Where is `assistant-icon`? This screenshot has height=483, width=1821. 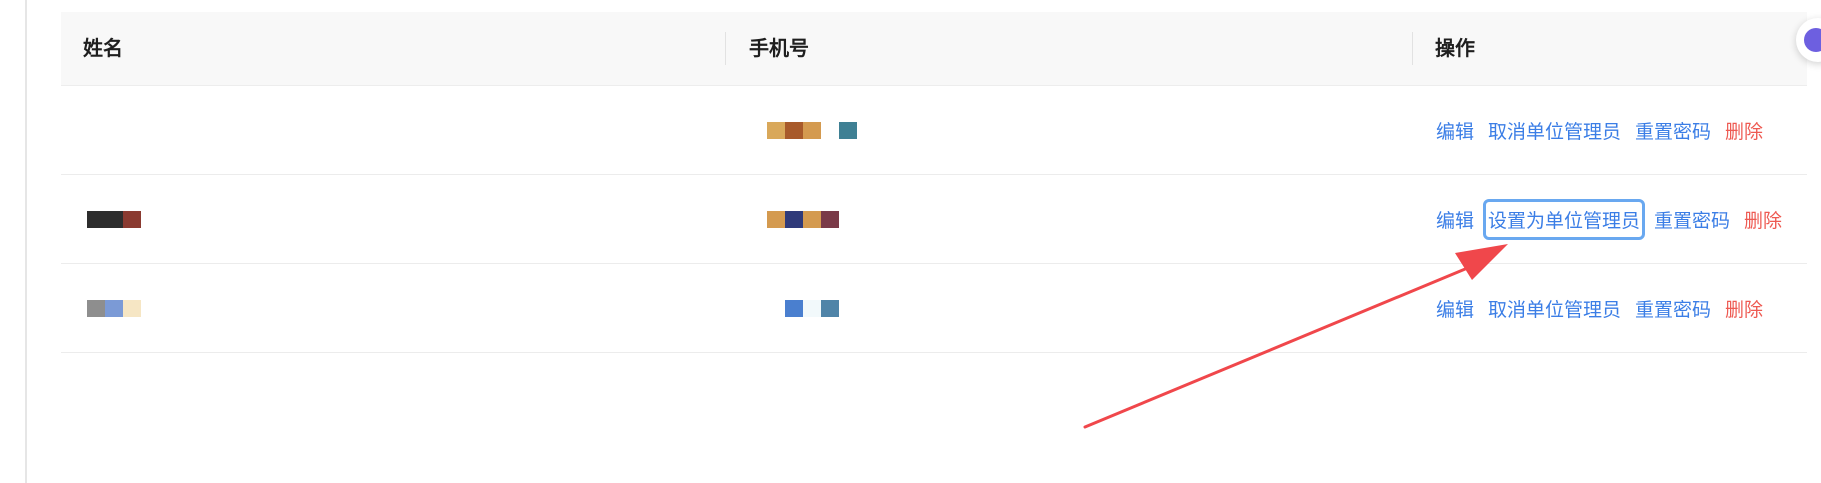 assistant-icon is located at coordinates (1812, 40).